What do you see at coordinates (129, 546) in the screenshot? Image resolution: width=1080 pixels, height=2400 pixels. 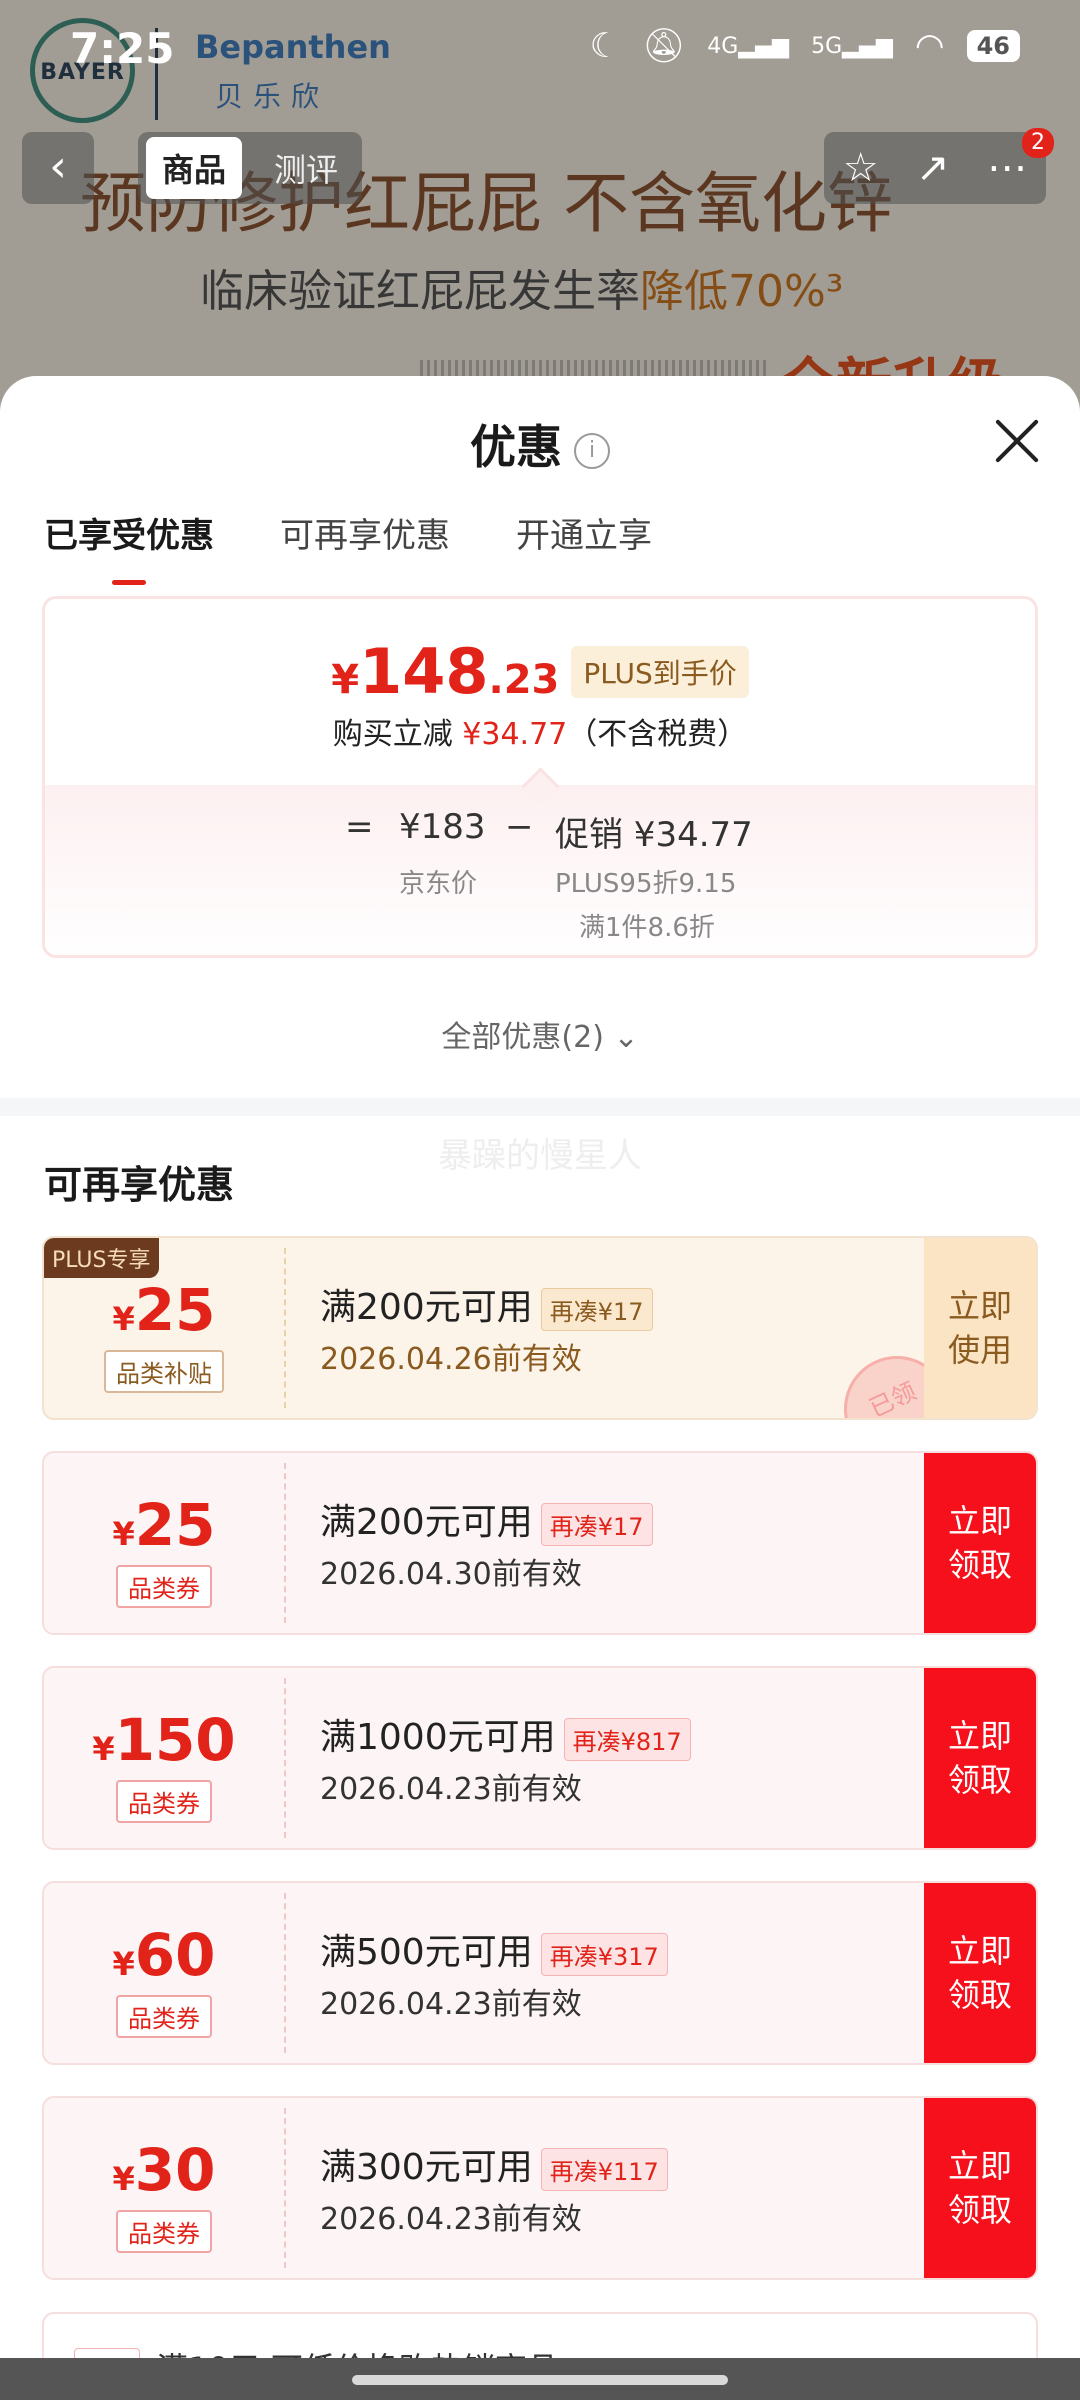 I see `tab-enjoyed-promotions: 已享受优惠` at bounding box center [129, 546].